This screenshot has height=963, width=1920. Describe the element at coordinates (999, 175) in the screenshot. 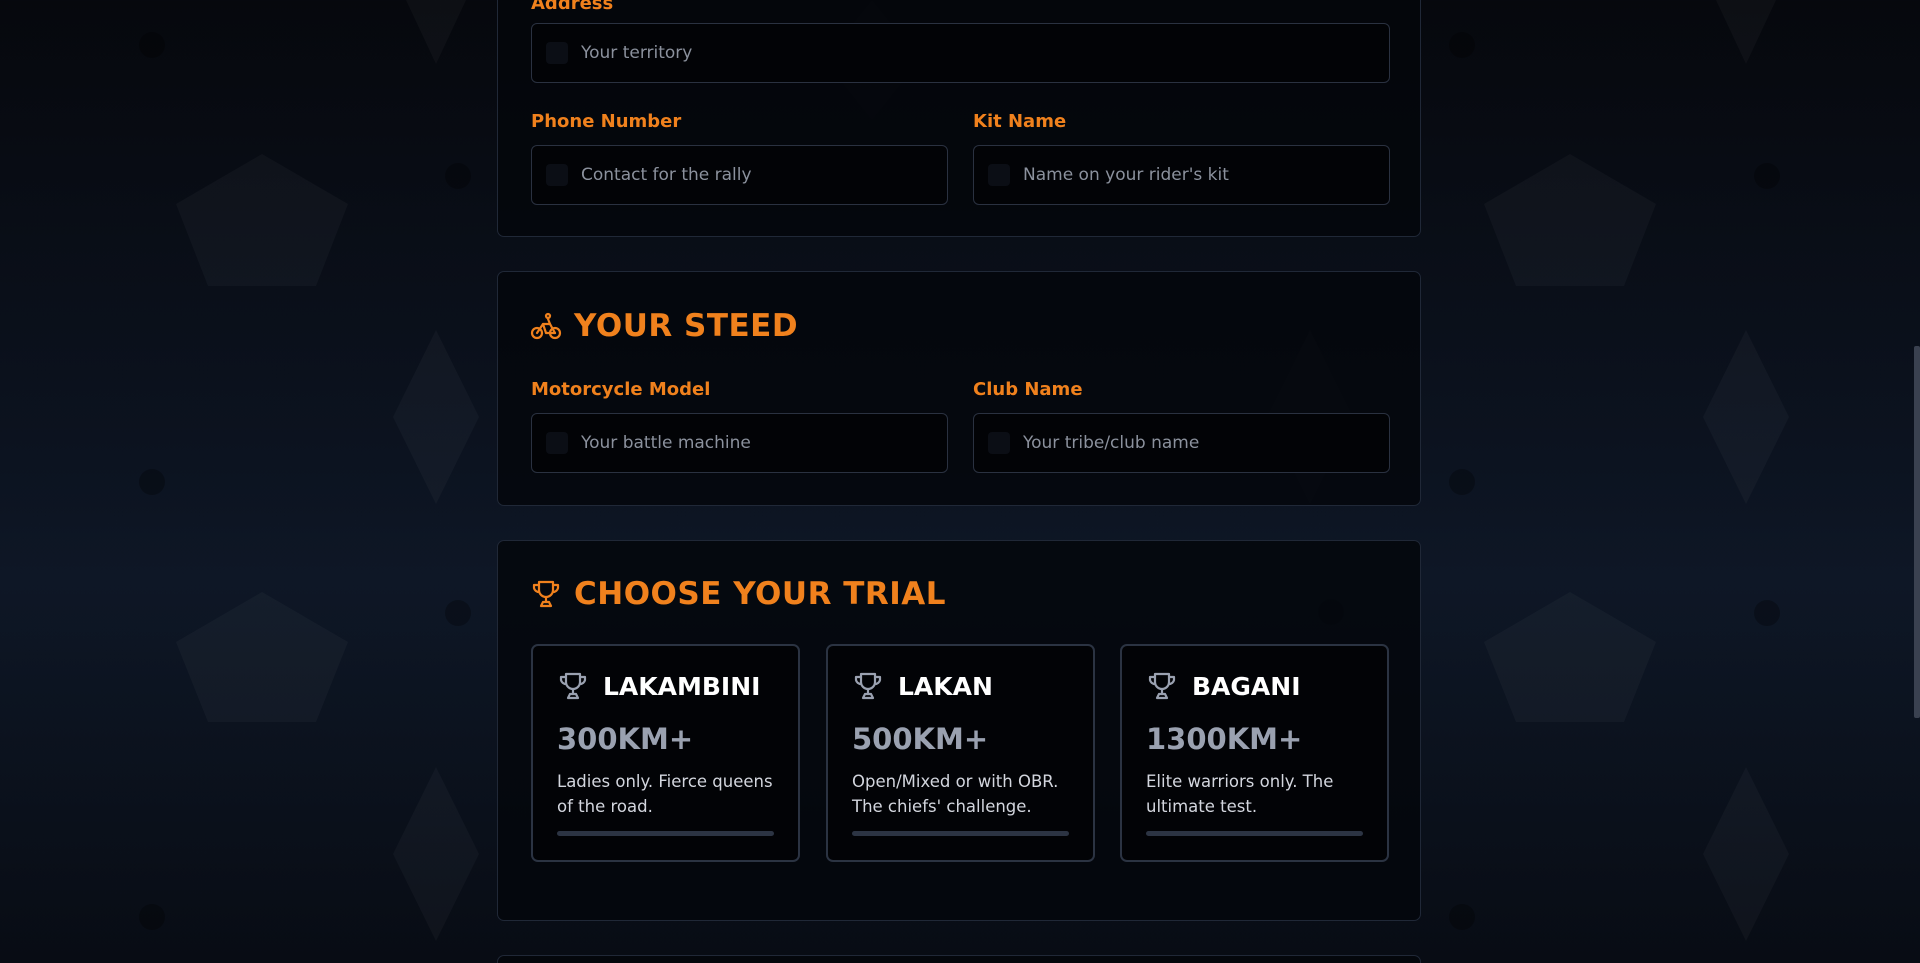

I see `shirt-icon` at that location.